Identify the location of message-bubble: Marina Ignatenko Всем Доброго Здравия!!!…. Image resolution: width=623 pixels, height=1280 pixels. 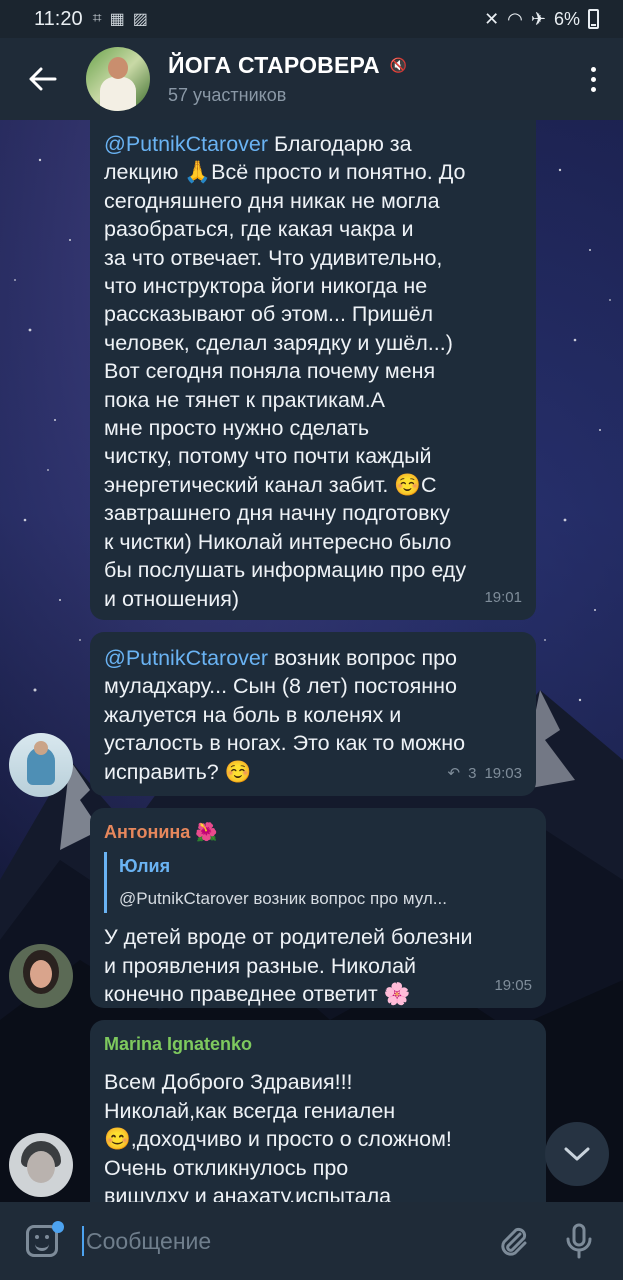
(318, 1111).